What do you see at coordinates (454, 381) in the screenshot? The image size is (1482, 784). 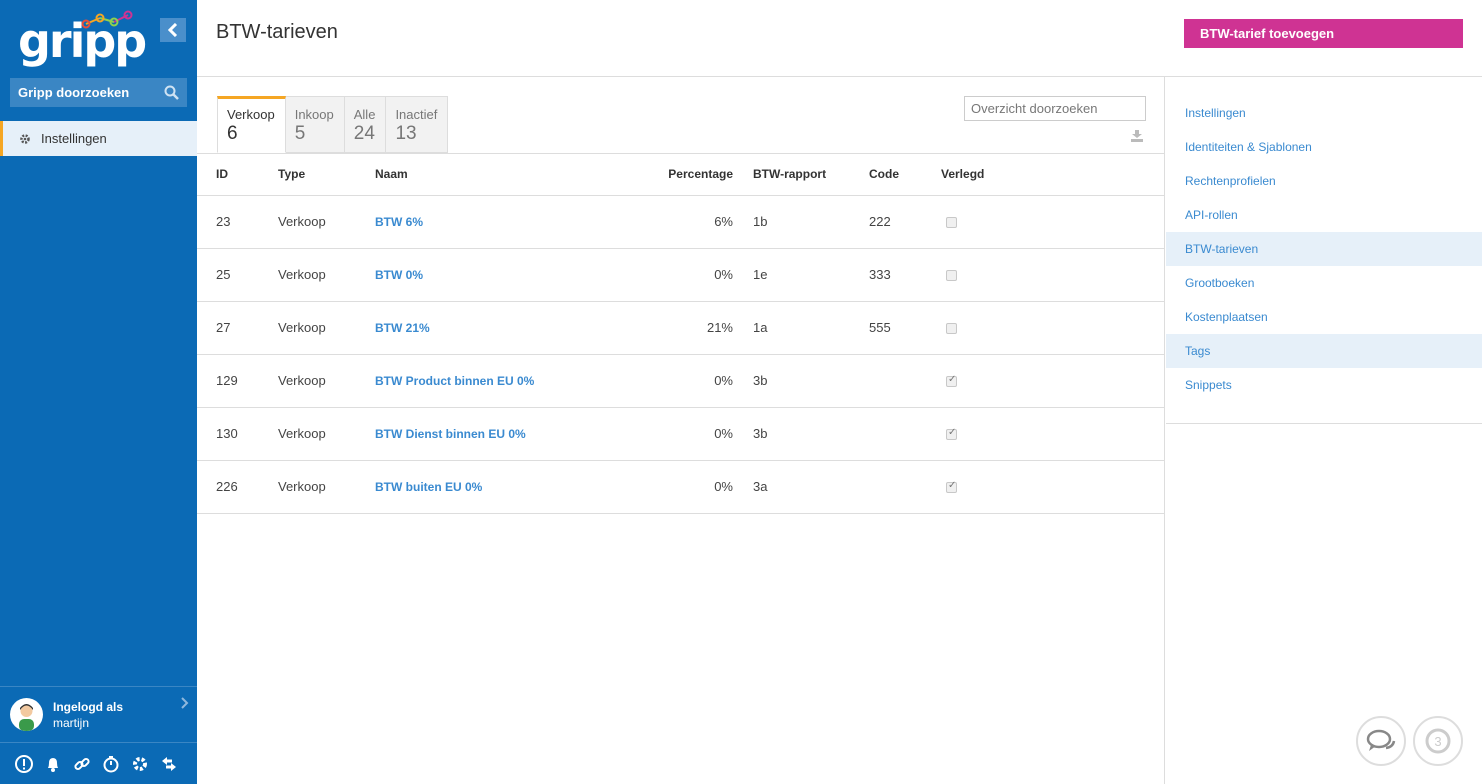 I see `cell-naam-link: BTW Product binnen EU 0%` at bounding box center [454, 381].